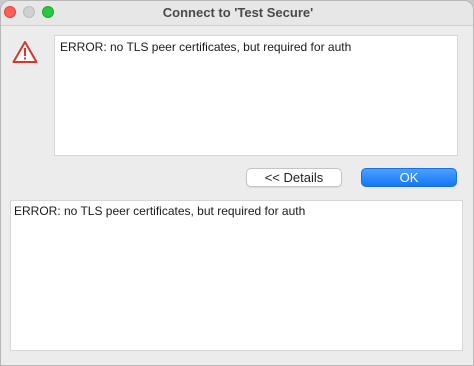 The height and width of the screenshot is (366, 474). I want to click on title-bar: Connect to 'Test Secure', so click(237, 13).